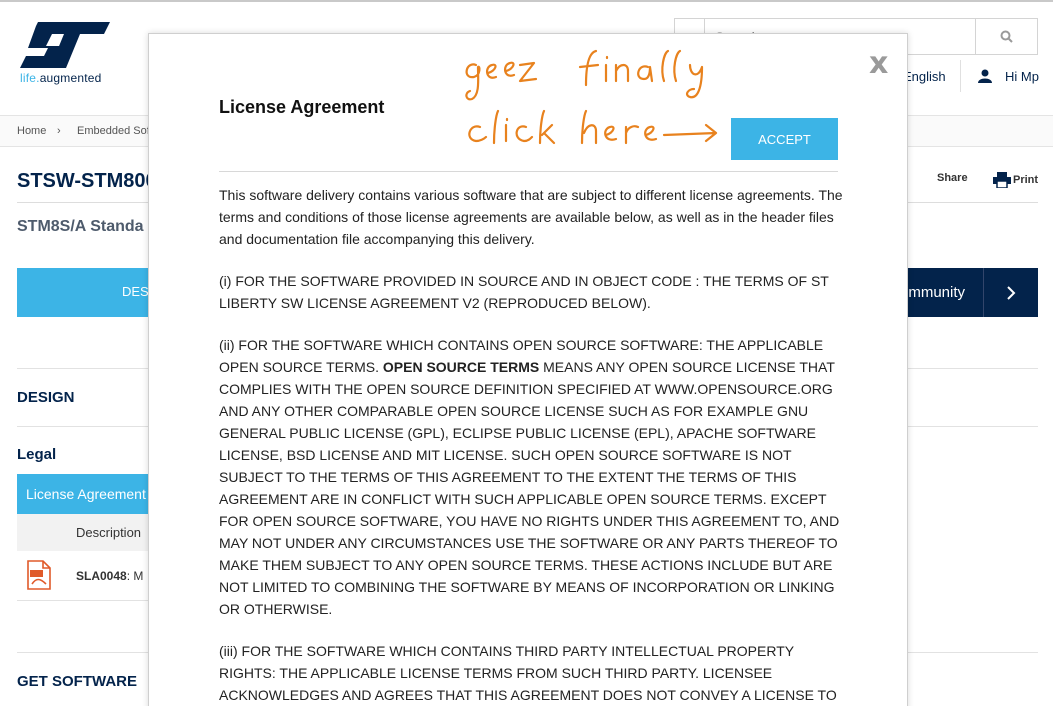  Describe the element at coordinates (302, 107) in the screenshot. I see `modal-title: License Agreement` at that location.